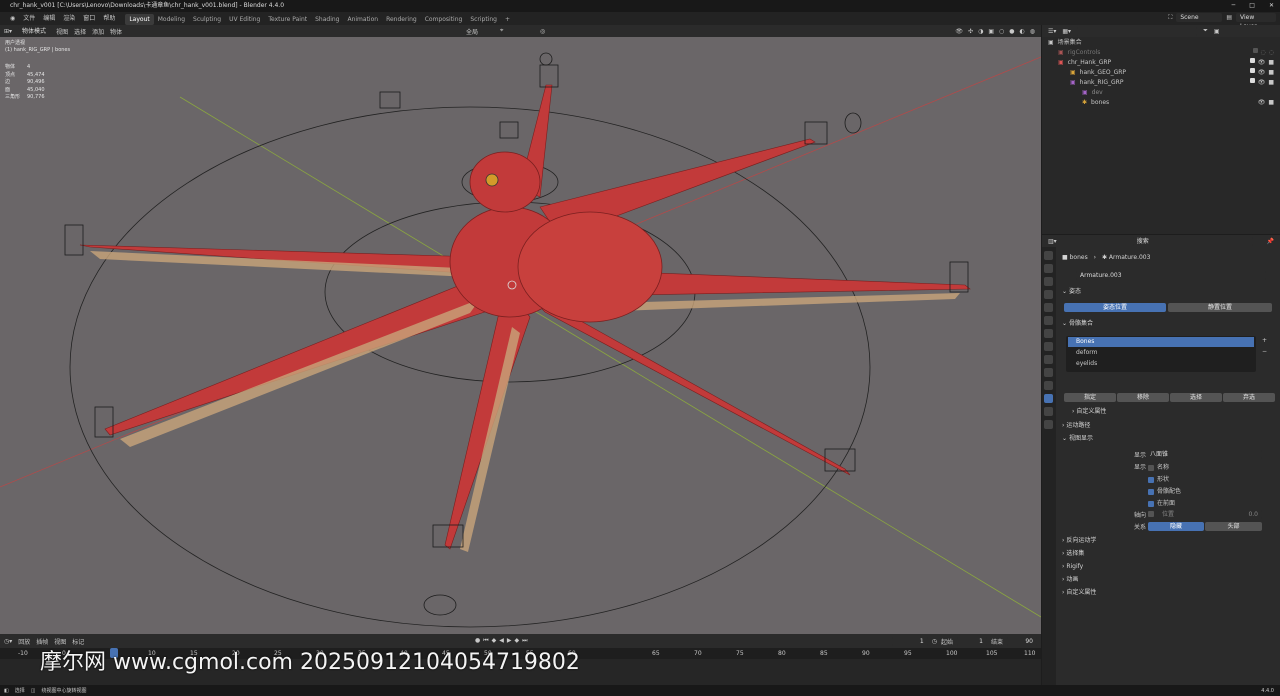 The height and width of the screenshot is (696, 1280). What do you see at coordinates (1161, 53) in the screenshot?
I see `outliner-row-rigcontrols: ▣ rigControls ◌ ◌` at bounding box center [1161, 53].